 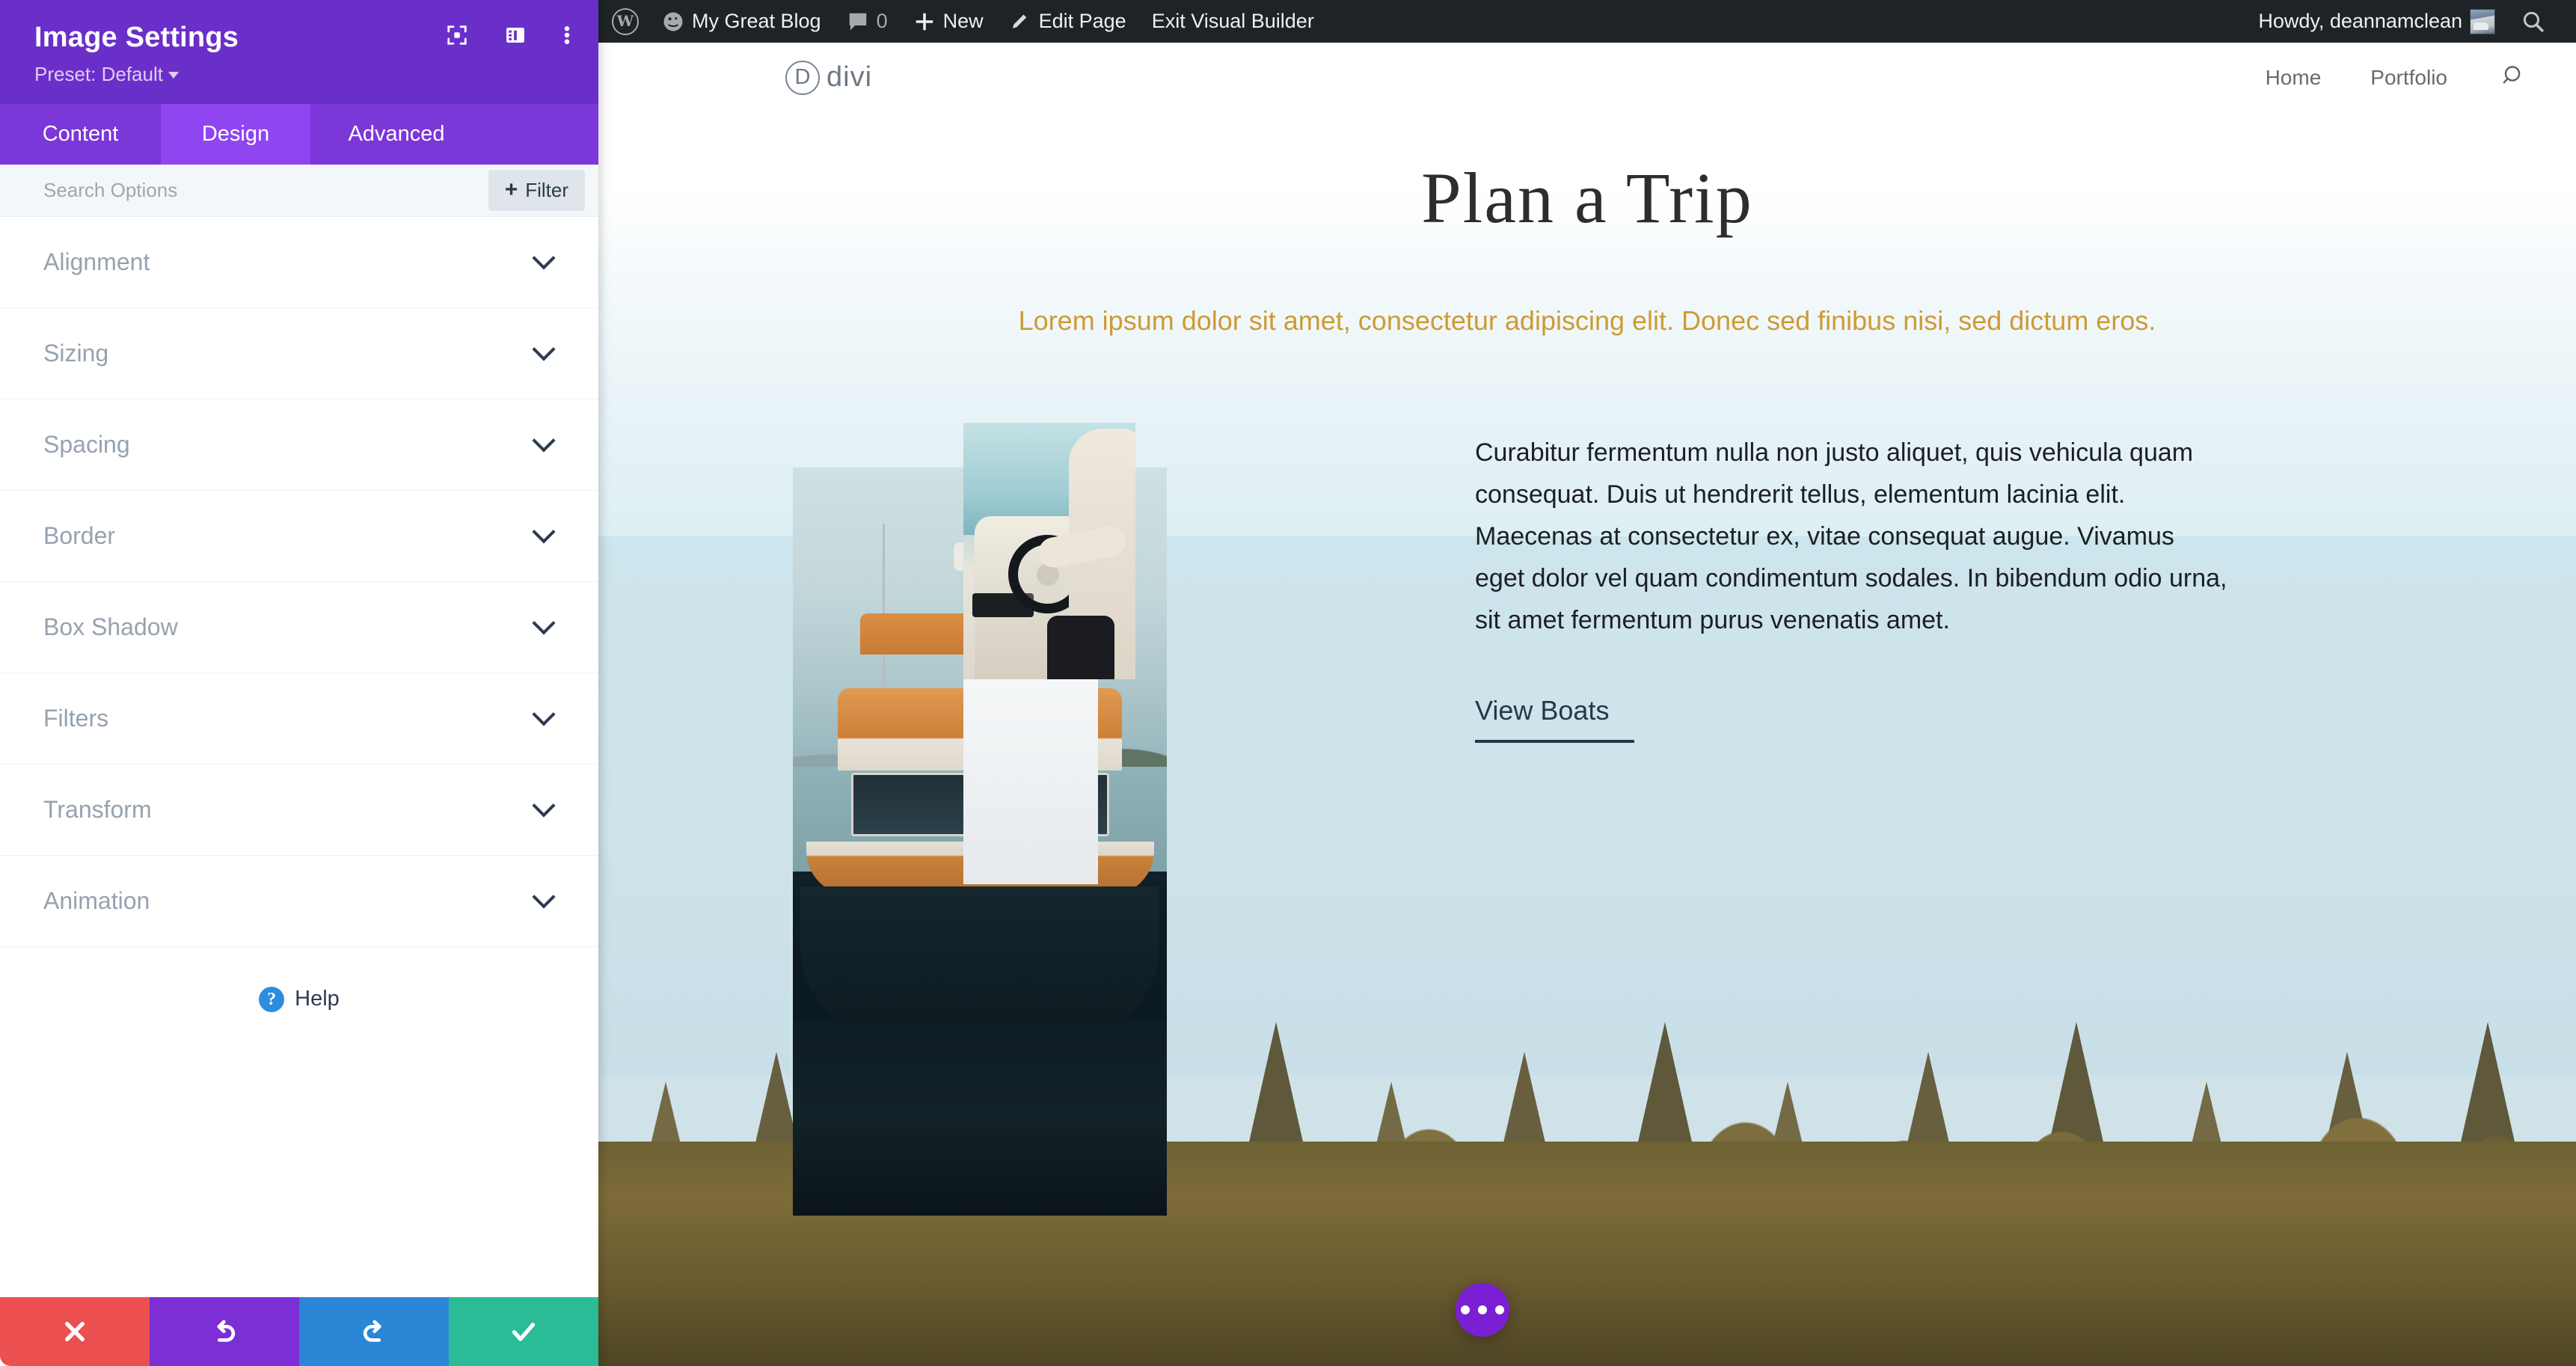 I want to click on option-alignment: Alignment, so click(x=299, y=262).